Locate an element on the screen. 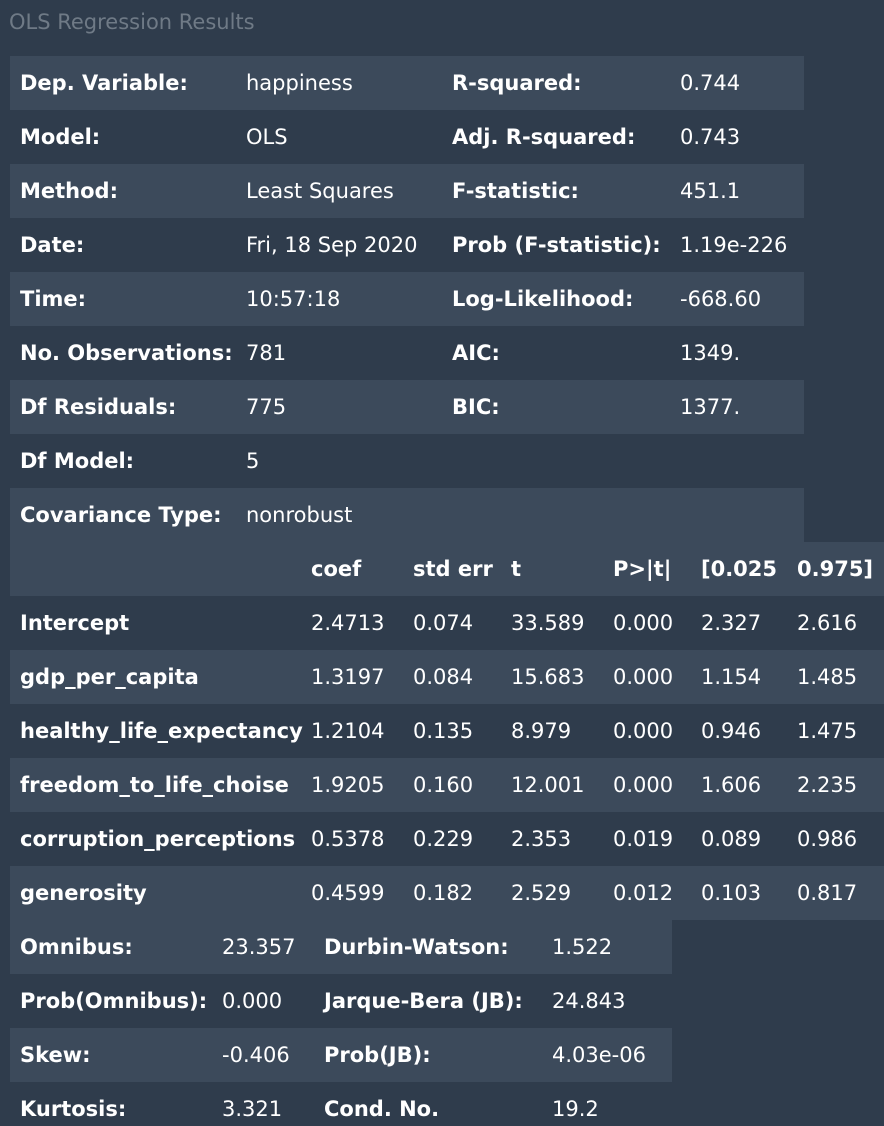 This screenshot has width=884, height=1126. label-cell: generosity is located at coordinates (158, 893).